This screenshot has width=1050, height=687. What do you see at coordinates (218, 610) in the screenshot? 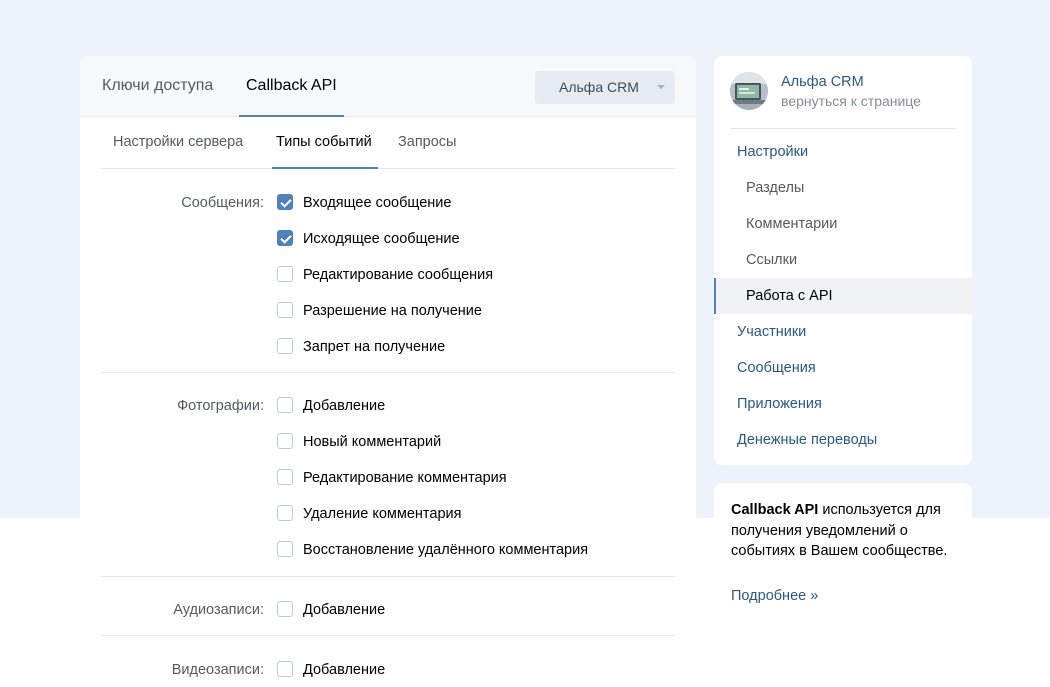
I see `section-label-audio: Аудиозаписи:` at bounding box center [218, 610].